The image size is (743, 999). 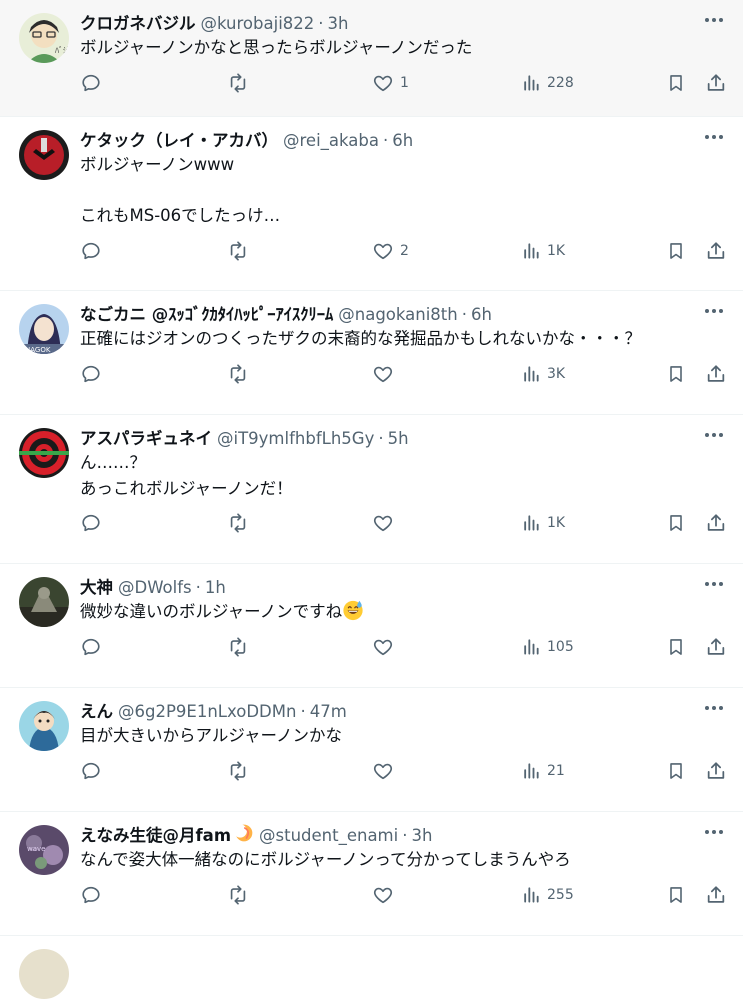 I want to click on views-button: 255, so click(x=547, y=895).